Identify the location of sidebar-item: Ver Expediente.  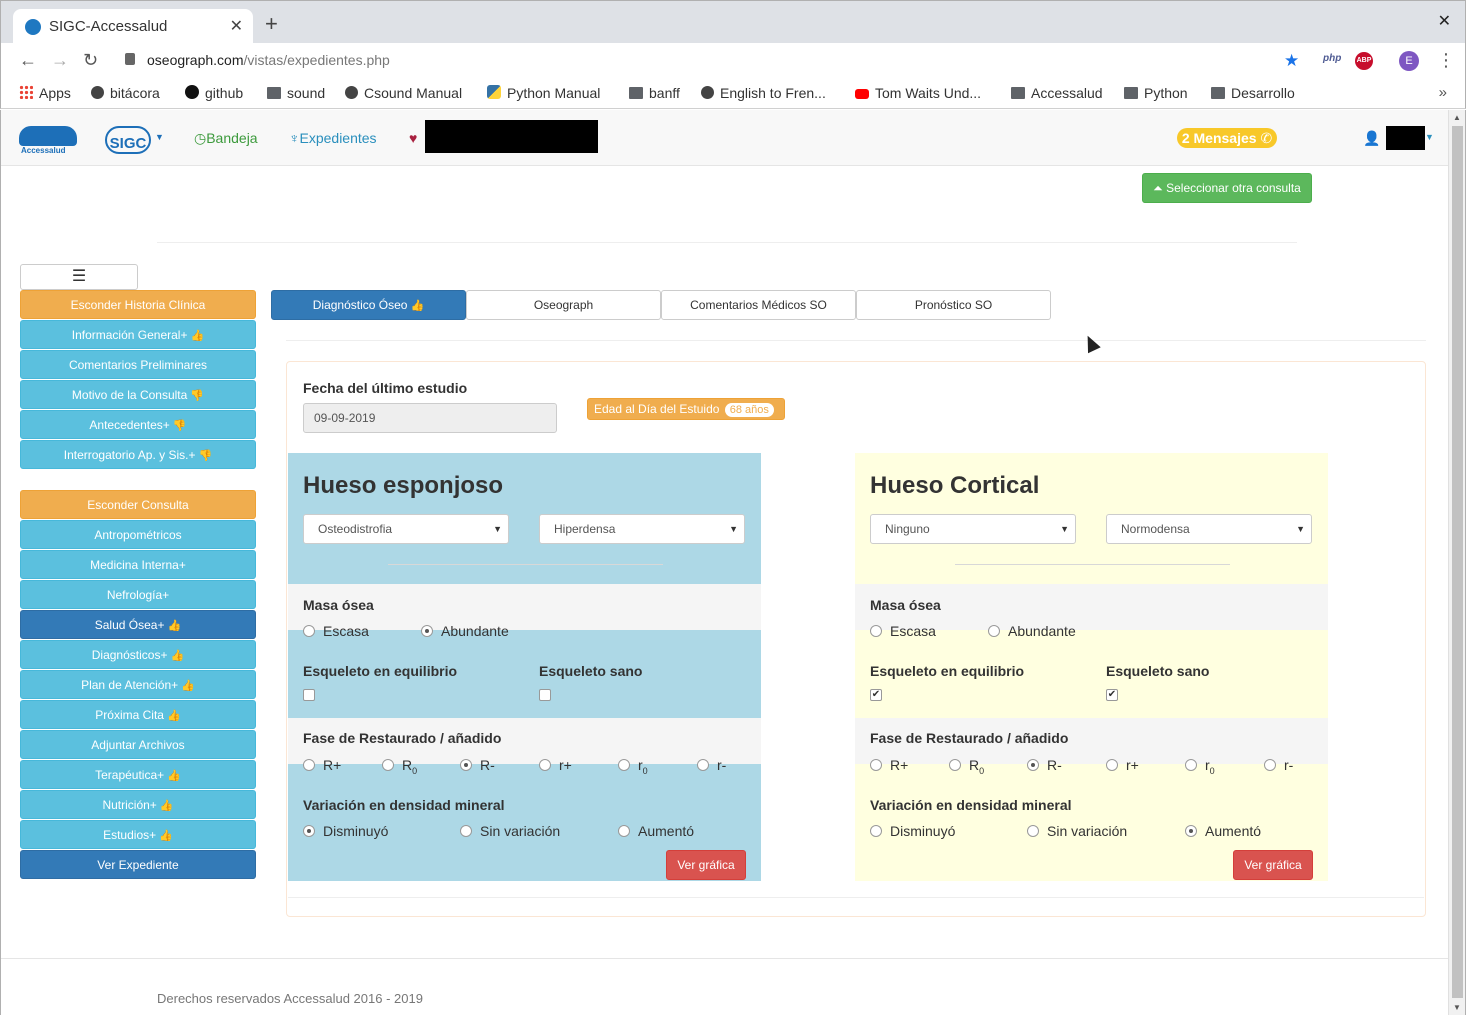
(138, 864).